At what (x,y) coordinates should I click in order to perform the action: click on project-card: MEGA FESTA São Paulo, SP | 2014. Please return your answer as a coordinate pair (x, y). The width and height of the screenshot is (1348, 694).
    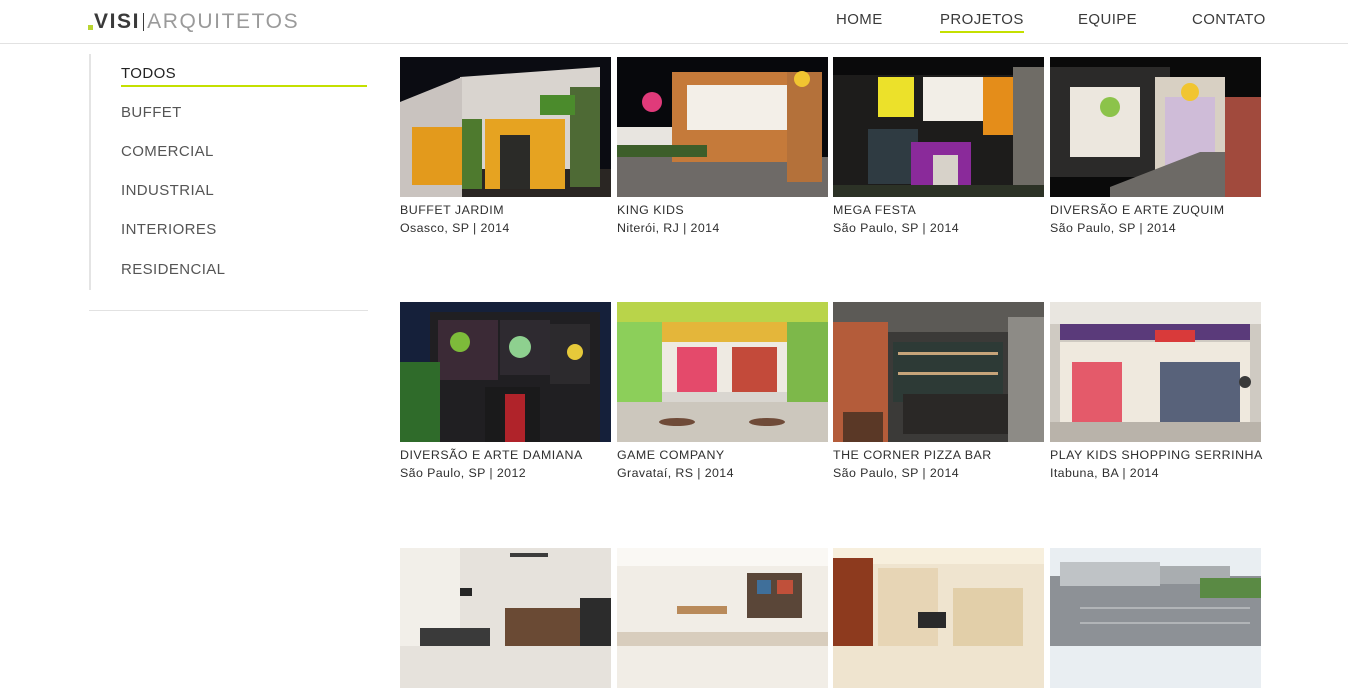
    Looking at the image, I should click on (938, 146).